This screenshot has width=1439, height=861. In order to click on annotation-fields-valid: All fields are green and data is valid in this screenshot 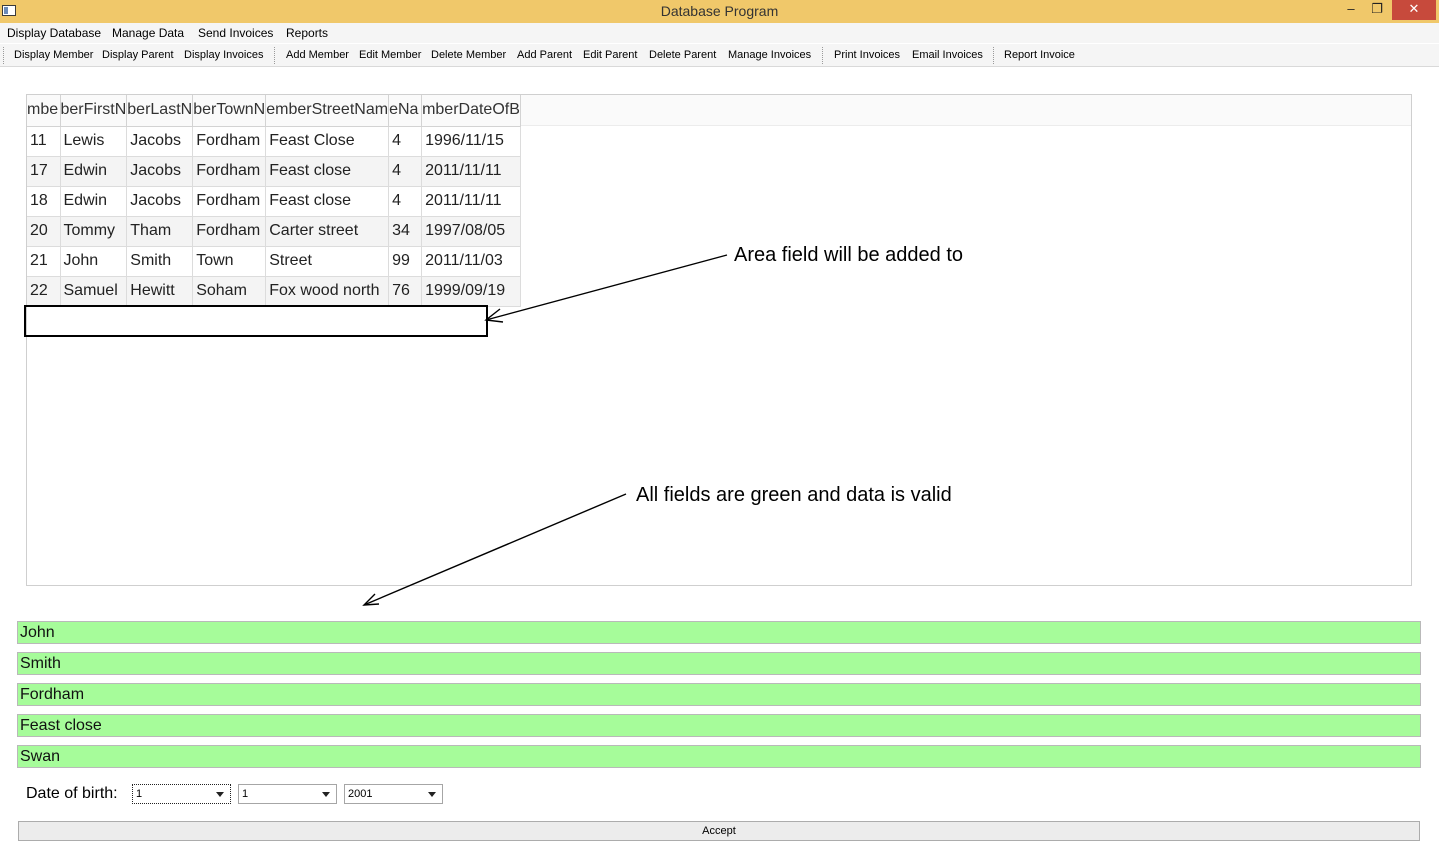, I will do `click(794, 495)`.